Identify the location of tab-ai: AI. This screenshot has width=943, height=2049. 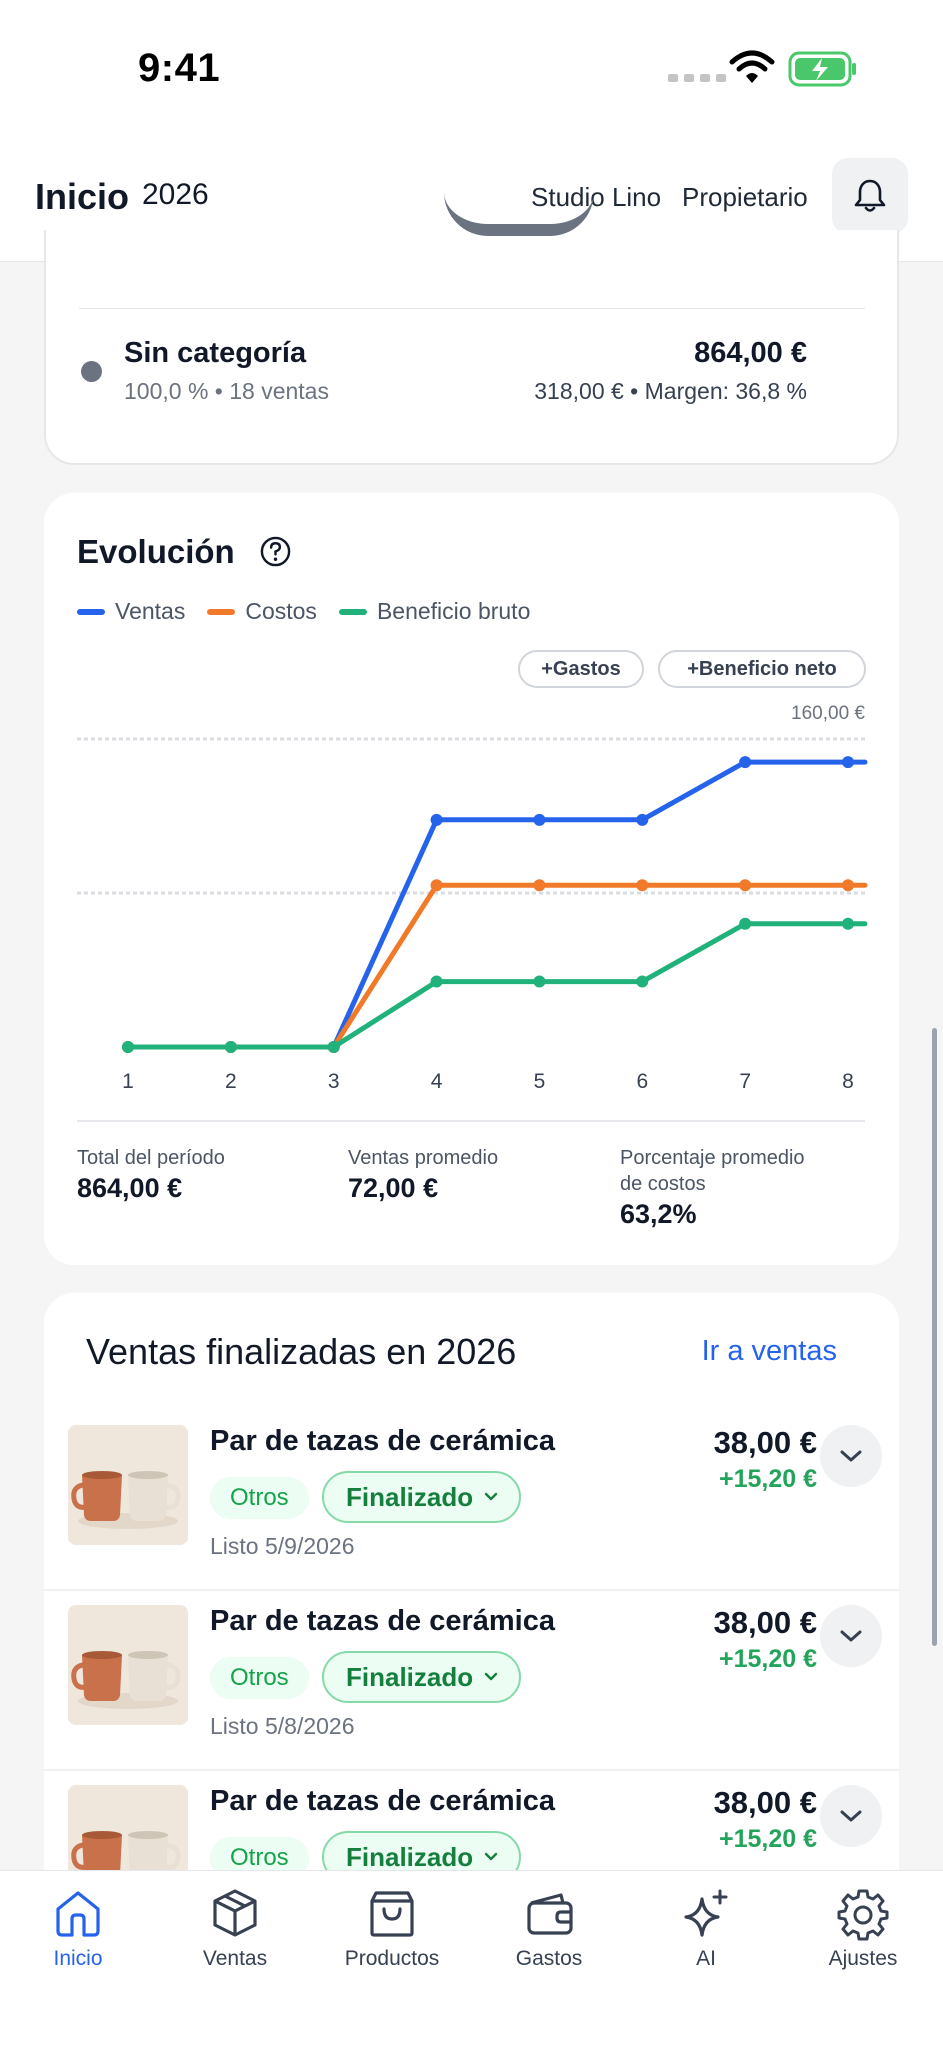
(706, 1928).